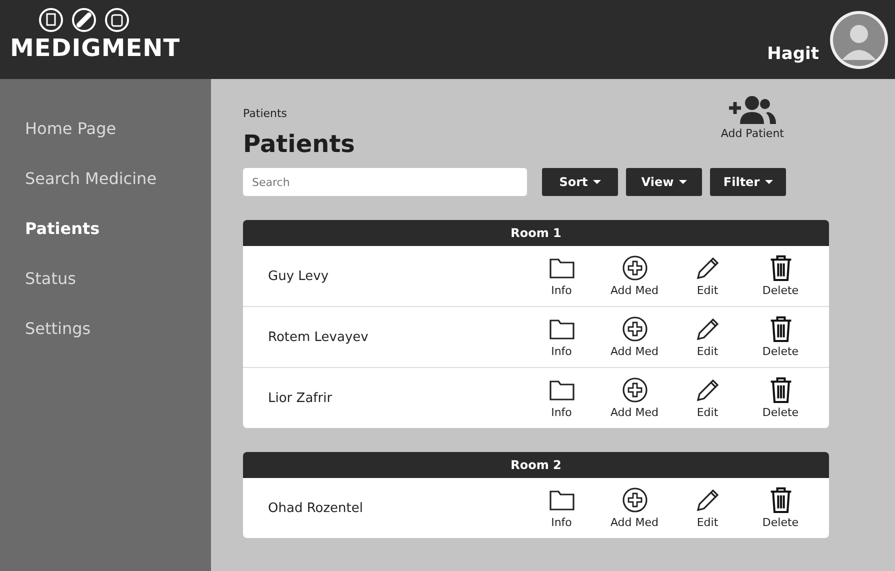 This screenshot has height=571, width=895. What do you see at coordinates (38, 279) in the screenshot?
I see `sidebar-item: Status` at bounding box center [38, 279].